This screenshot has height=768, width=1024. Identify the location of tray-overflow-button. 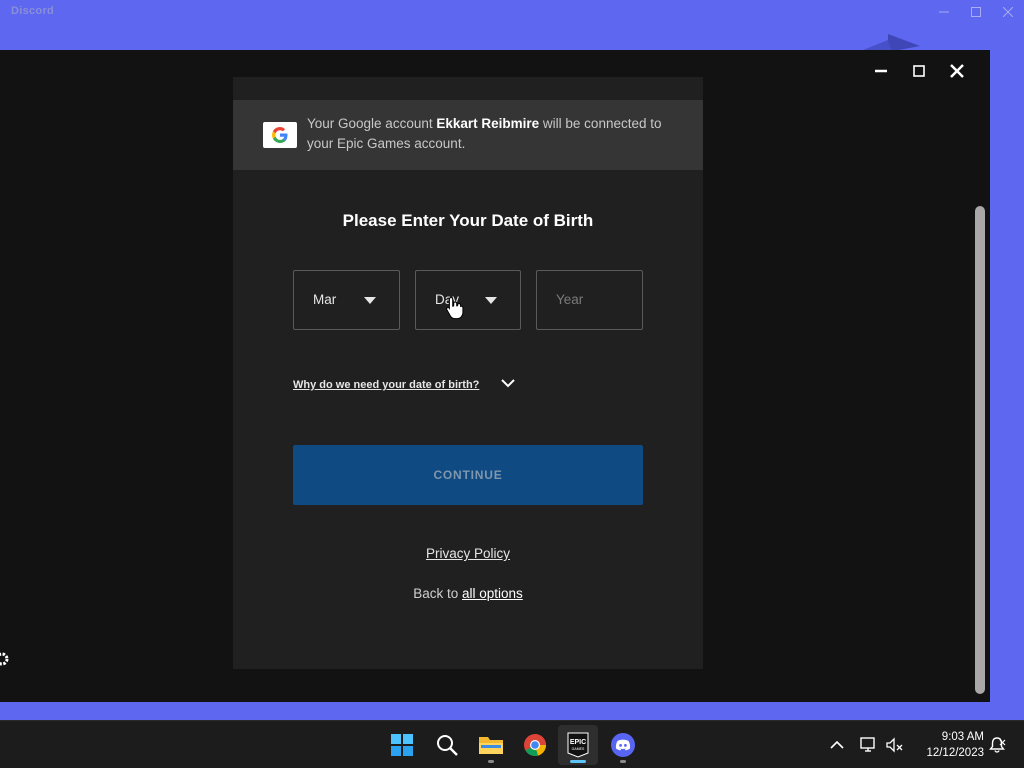
(837, 744).